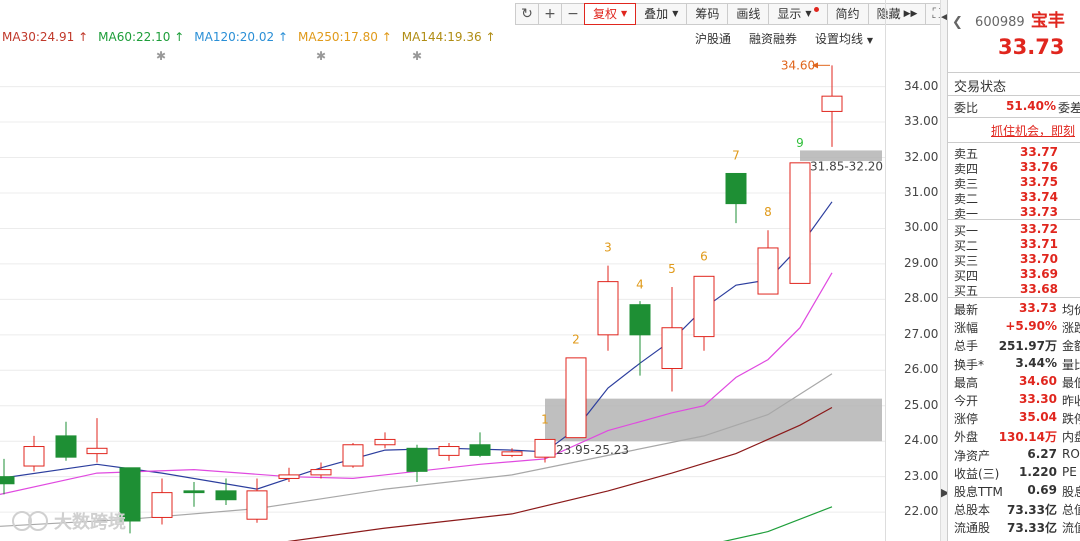  What do you see at coordinates (1042, 490) in the screenshot?
I see `stat-row-value: 0.69` at bounding box center [1042, 490].